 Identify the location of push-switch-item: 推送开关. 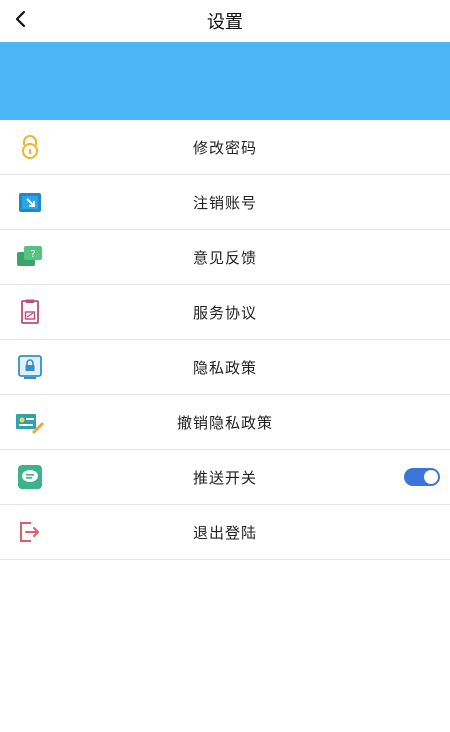
(225, 477).